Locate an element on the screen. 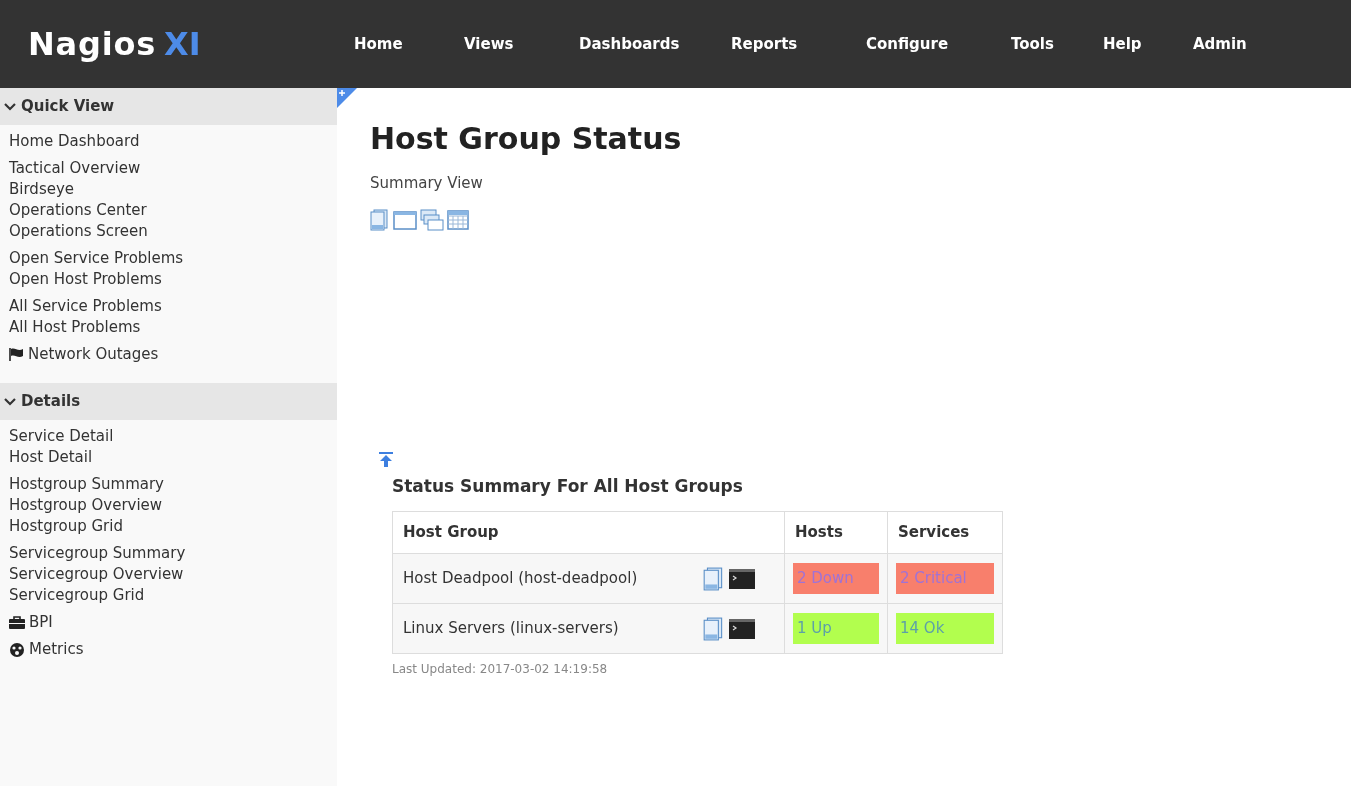 Image resolution: width=1351 pixels, height=786 pixels. section-title: Quick View is located at coordinates (68, 107).